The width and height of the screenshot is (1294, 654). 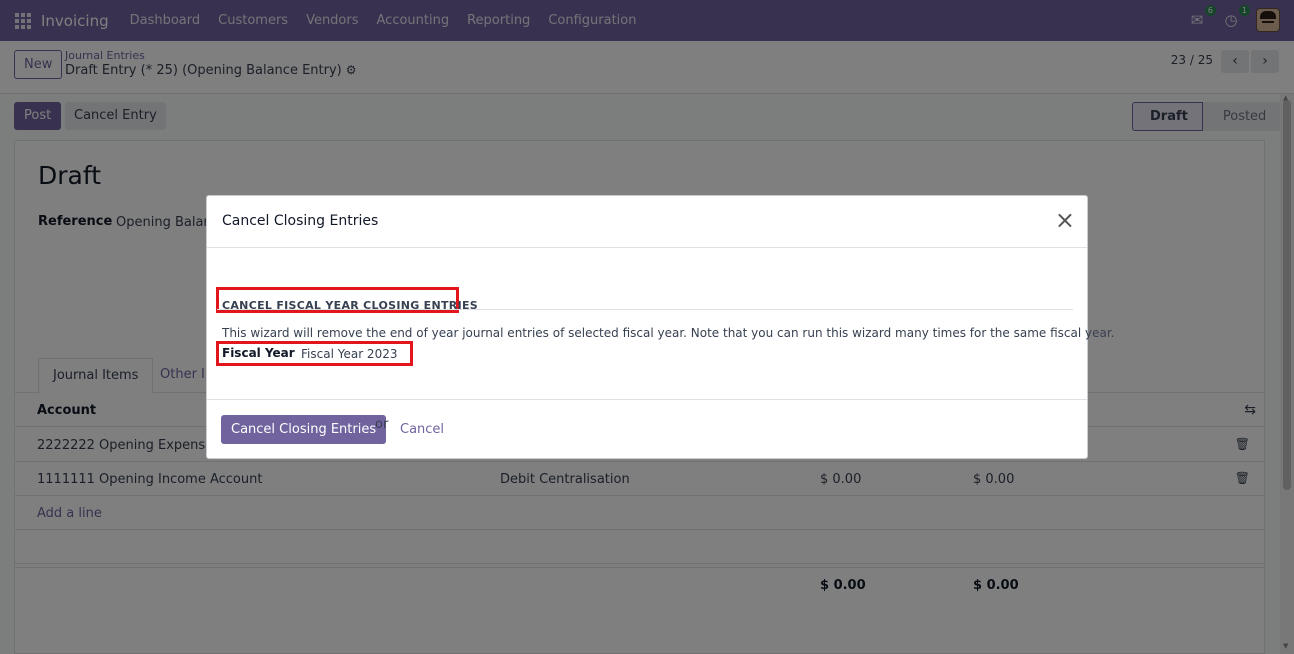 I want to click on modal-footer: Cancel Closing Entries or Cancel, so click(x=647, y=429).